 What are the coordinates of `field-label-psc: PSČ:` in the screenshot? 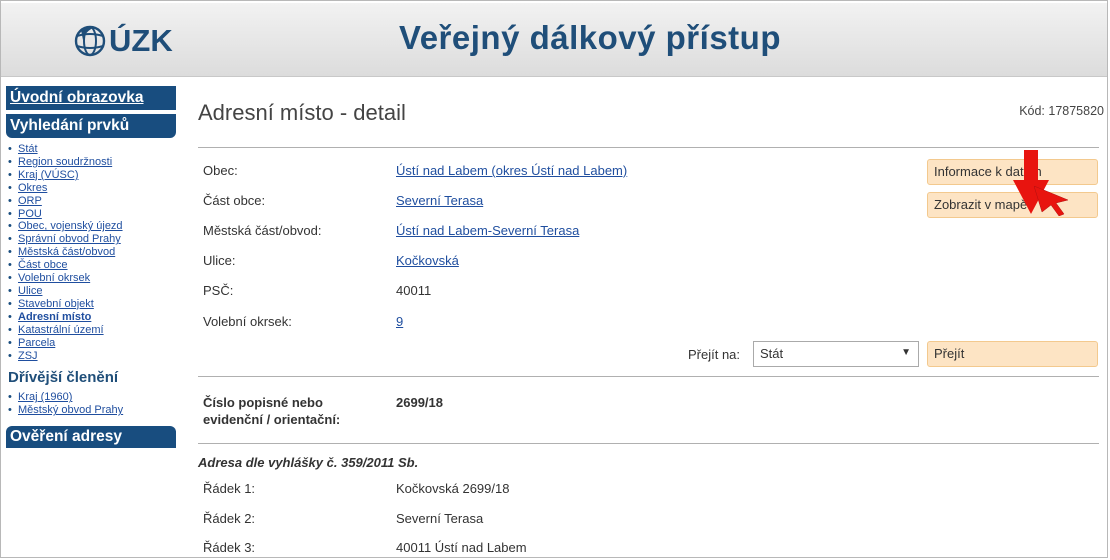 It's located at (218, 290).